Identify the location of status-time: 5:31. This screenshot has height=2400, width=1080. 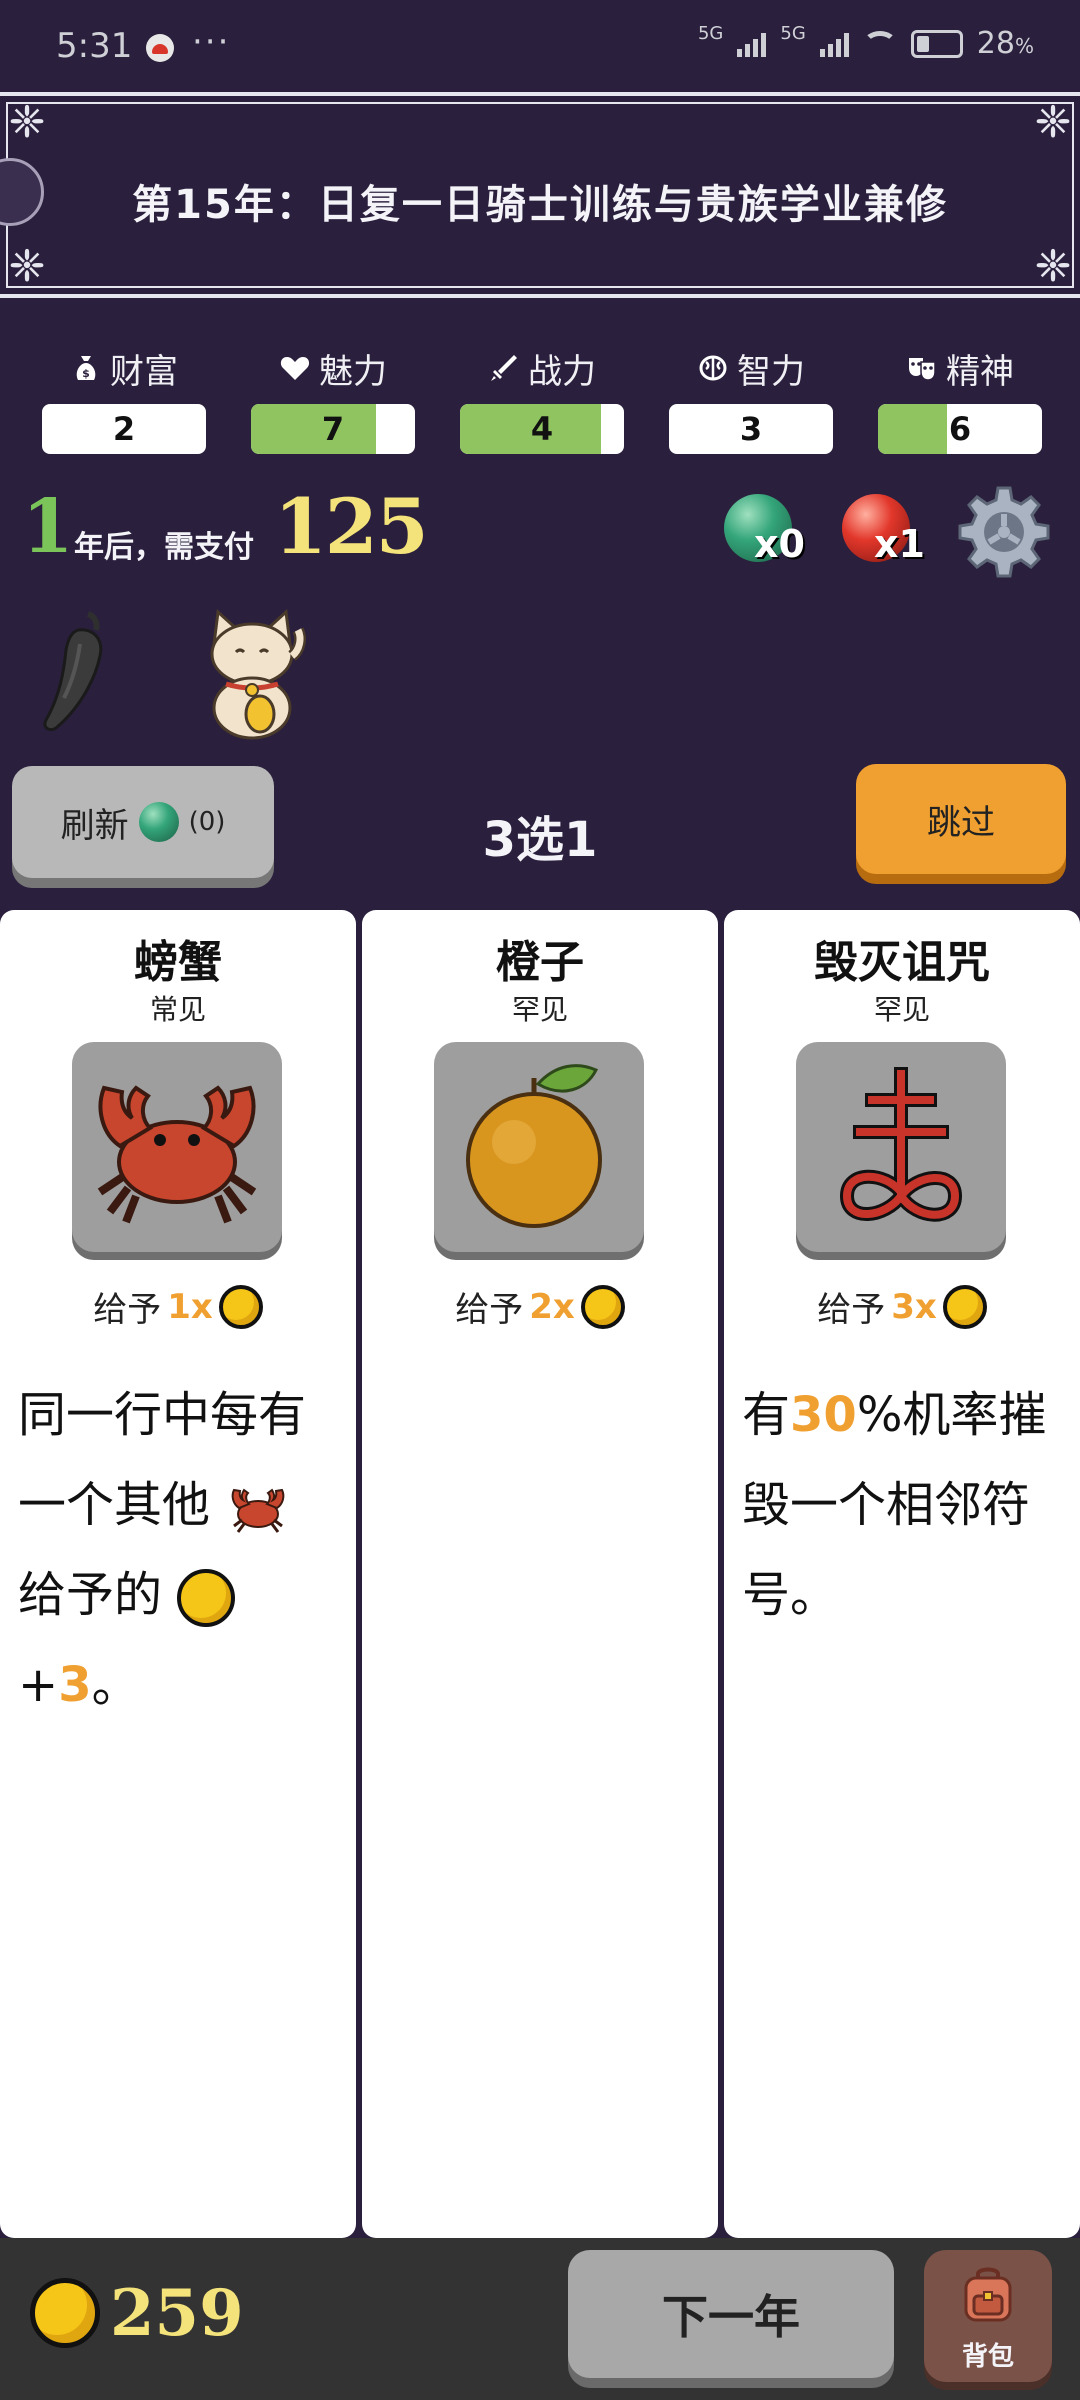
(94, 46).